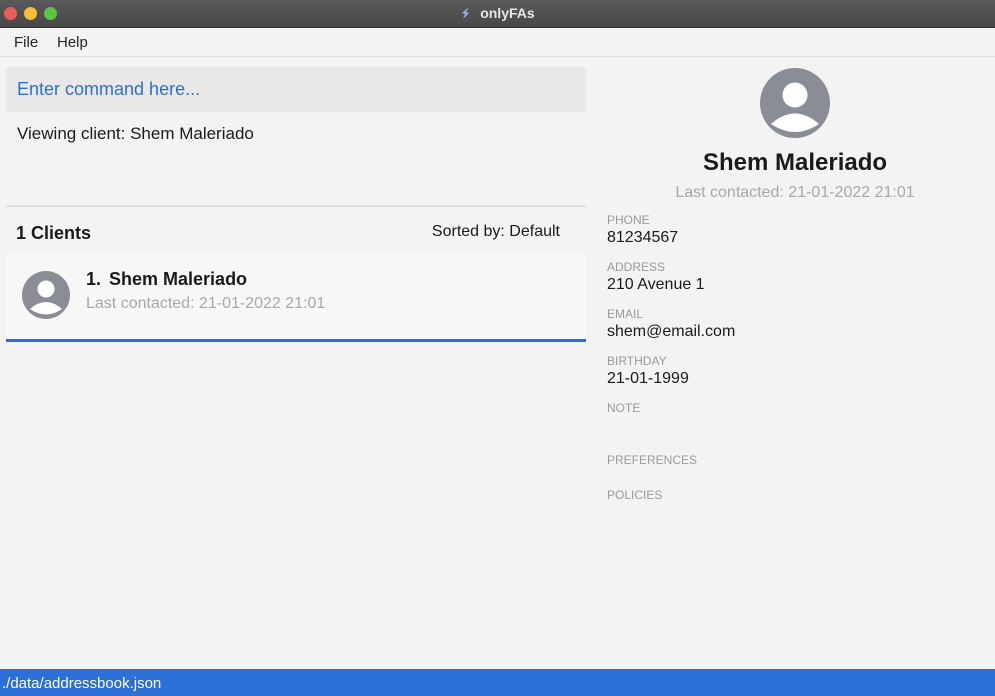  What do you see at coordinates (296, 206) in the screenshot?
I see `panel-divider` at bounding box center [296, 206].